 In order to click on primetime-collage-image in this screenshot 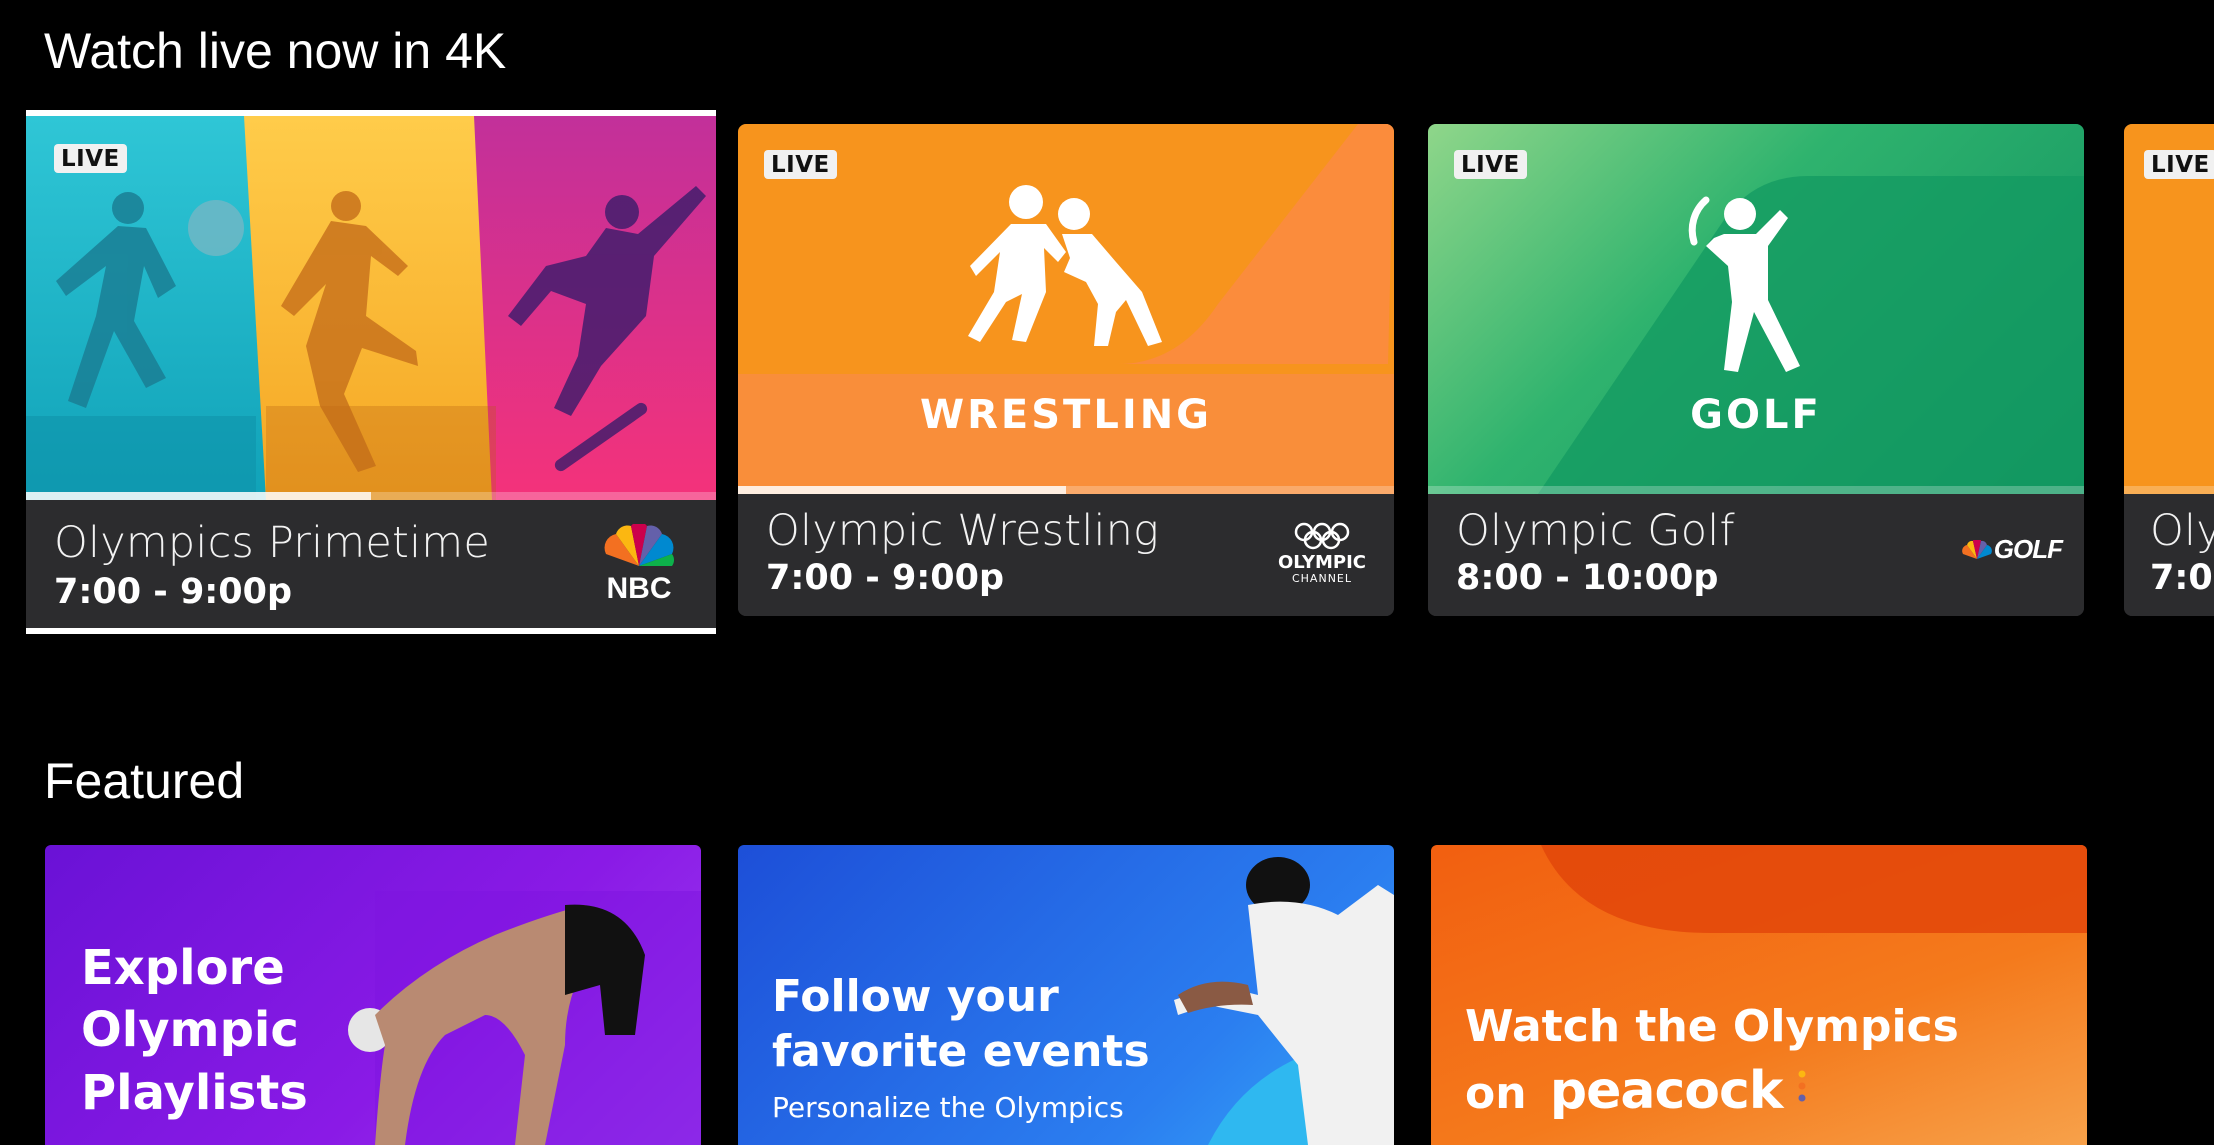, I will do `click(371, 308)`.